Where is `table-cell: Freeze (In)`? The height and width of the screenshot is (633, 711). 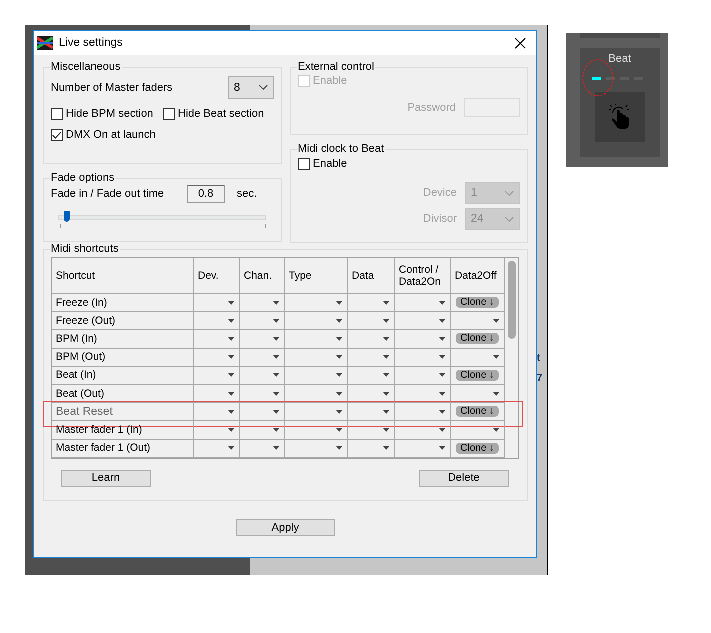
table-cell: Freeze (In) is located at coordinates (123, 303).